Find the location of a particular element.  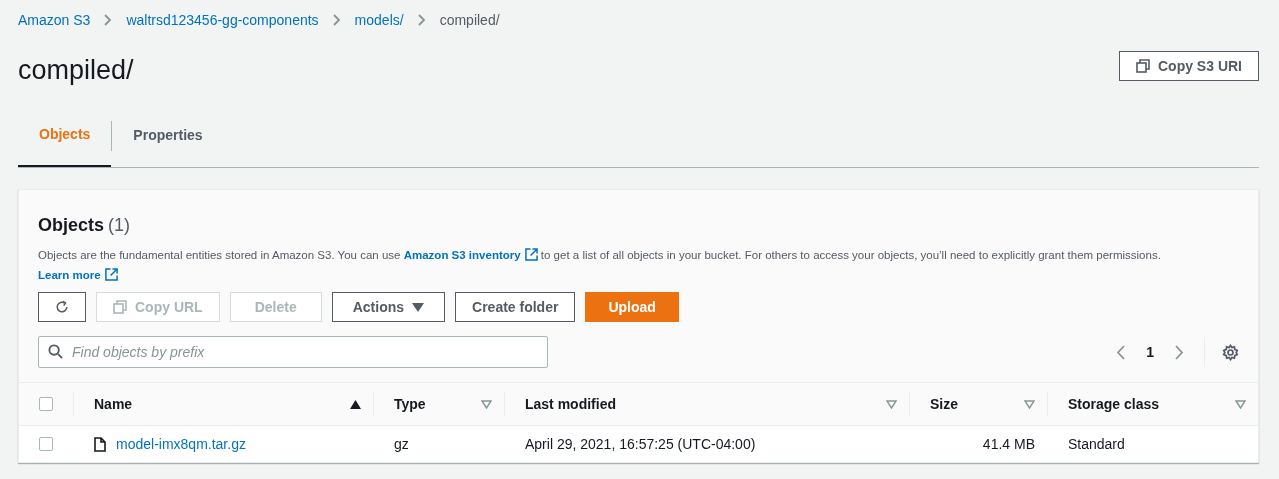

tab: Properties is located at coordinates (168, 135).